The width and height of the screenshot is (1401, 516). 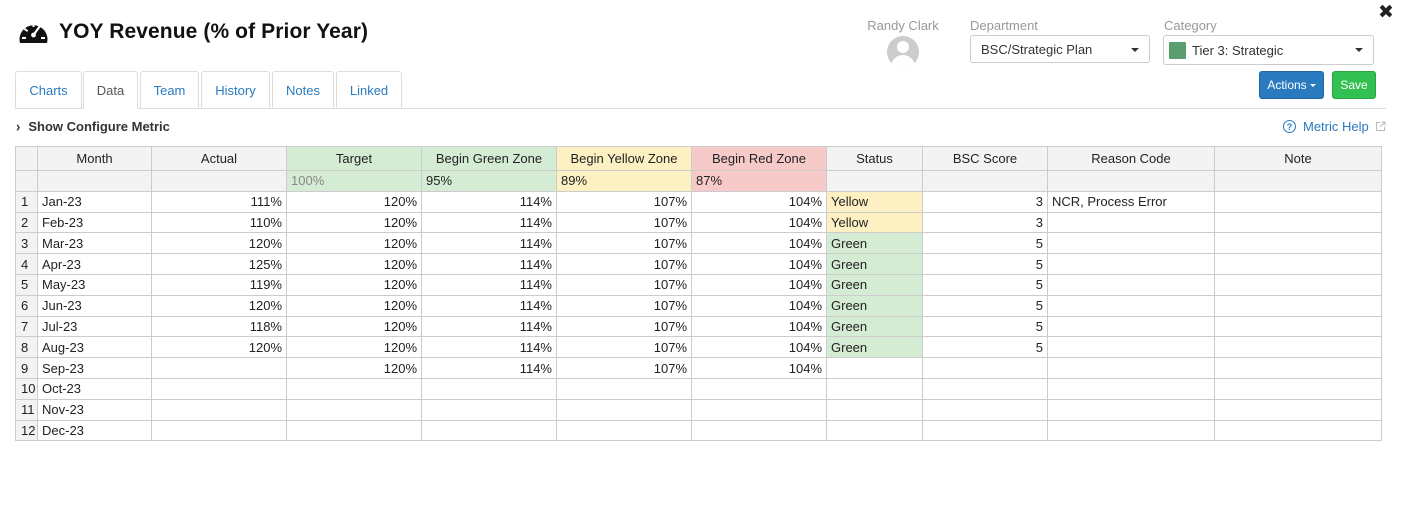 What do you see at coordinates (94, 201) in the screenshot?
I see `month-cell: Jan-23` at bounding box center [94, 201].